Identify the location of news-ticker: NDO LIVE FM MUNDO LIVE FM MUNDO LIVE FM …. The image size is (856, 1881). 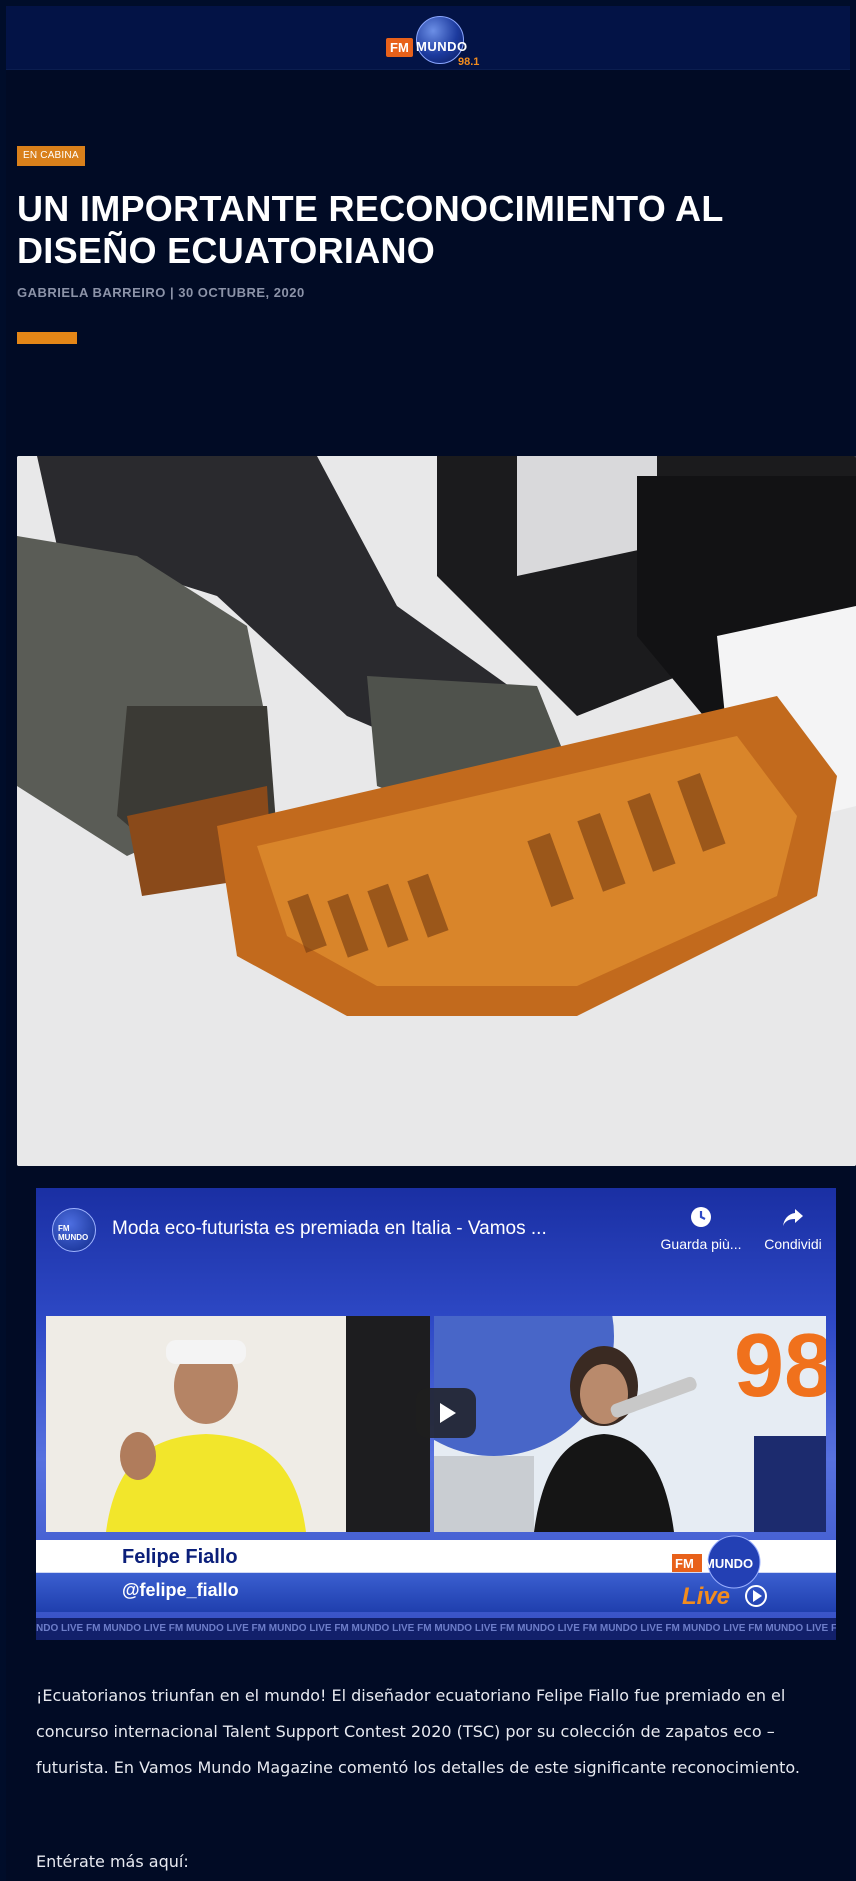
(436, 1629).